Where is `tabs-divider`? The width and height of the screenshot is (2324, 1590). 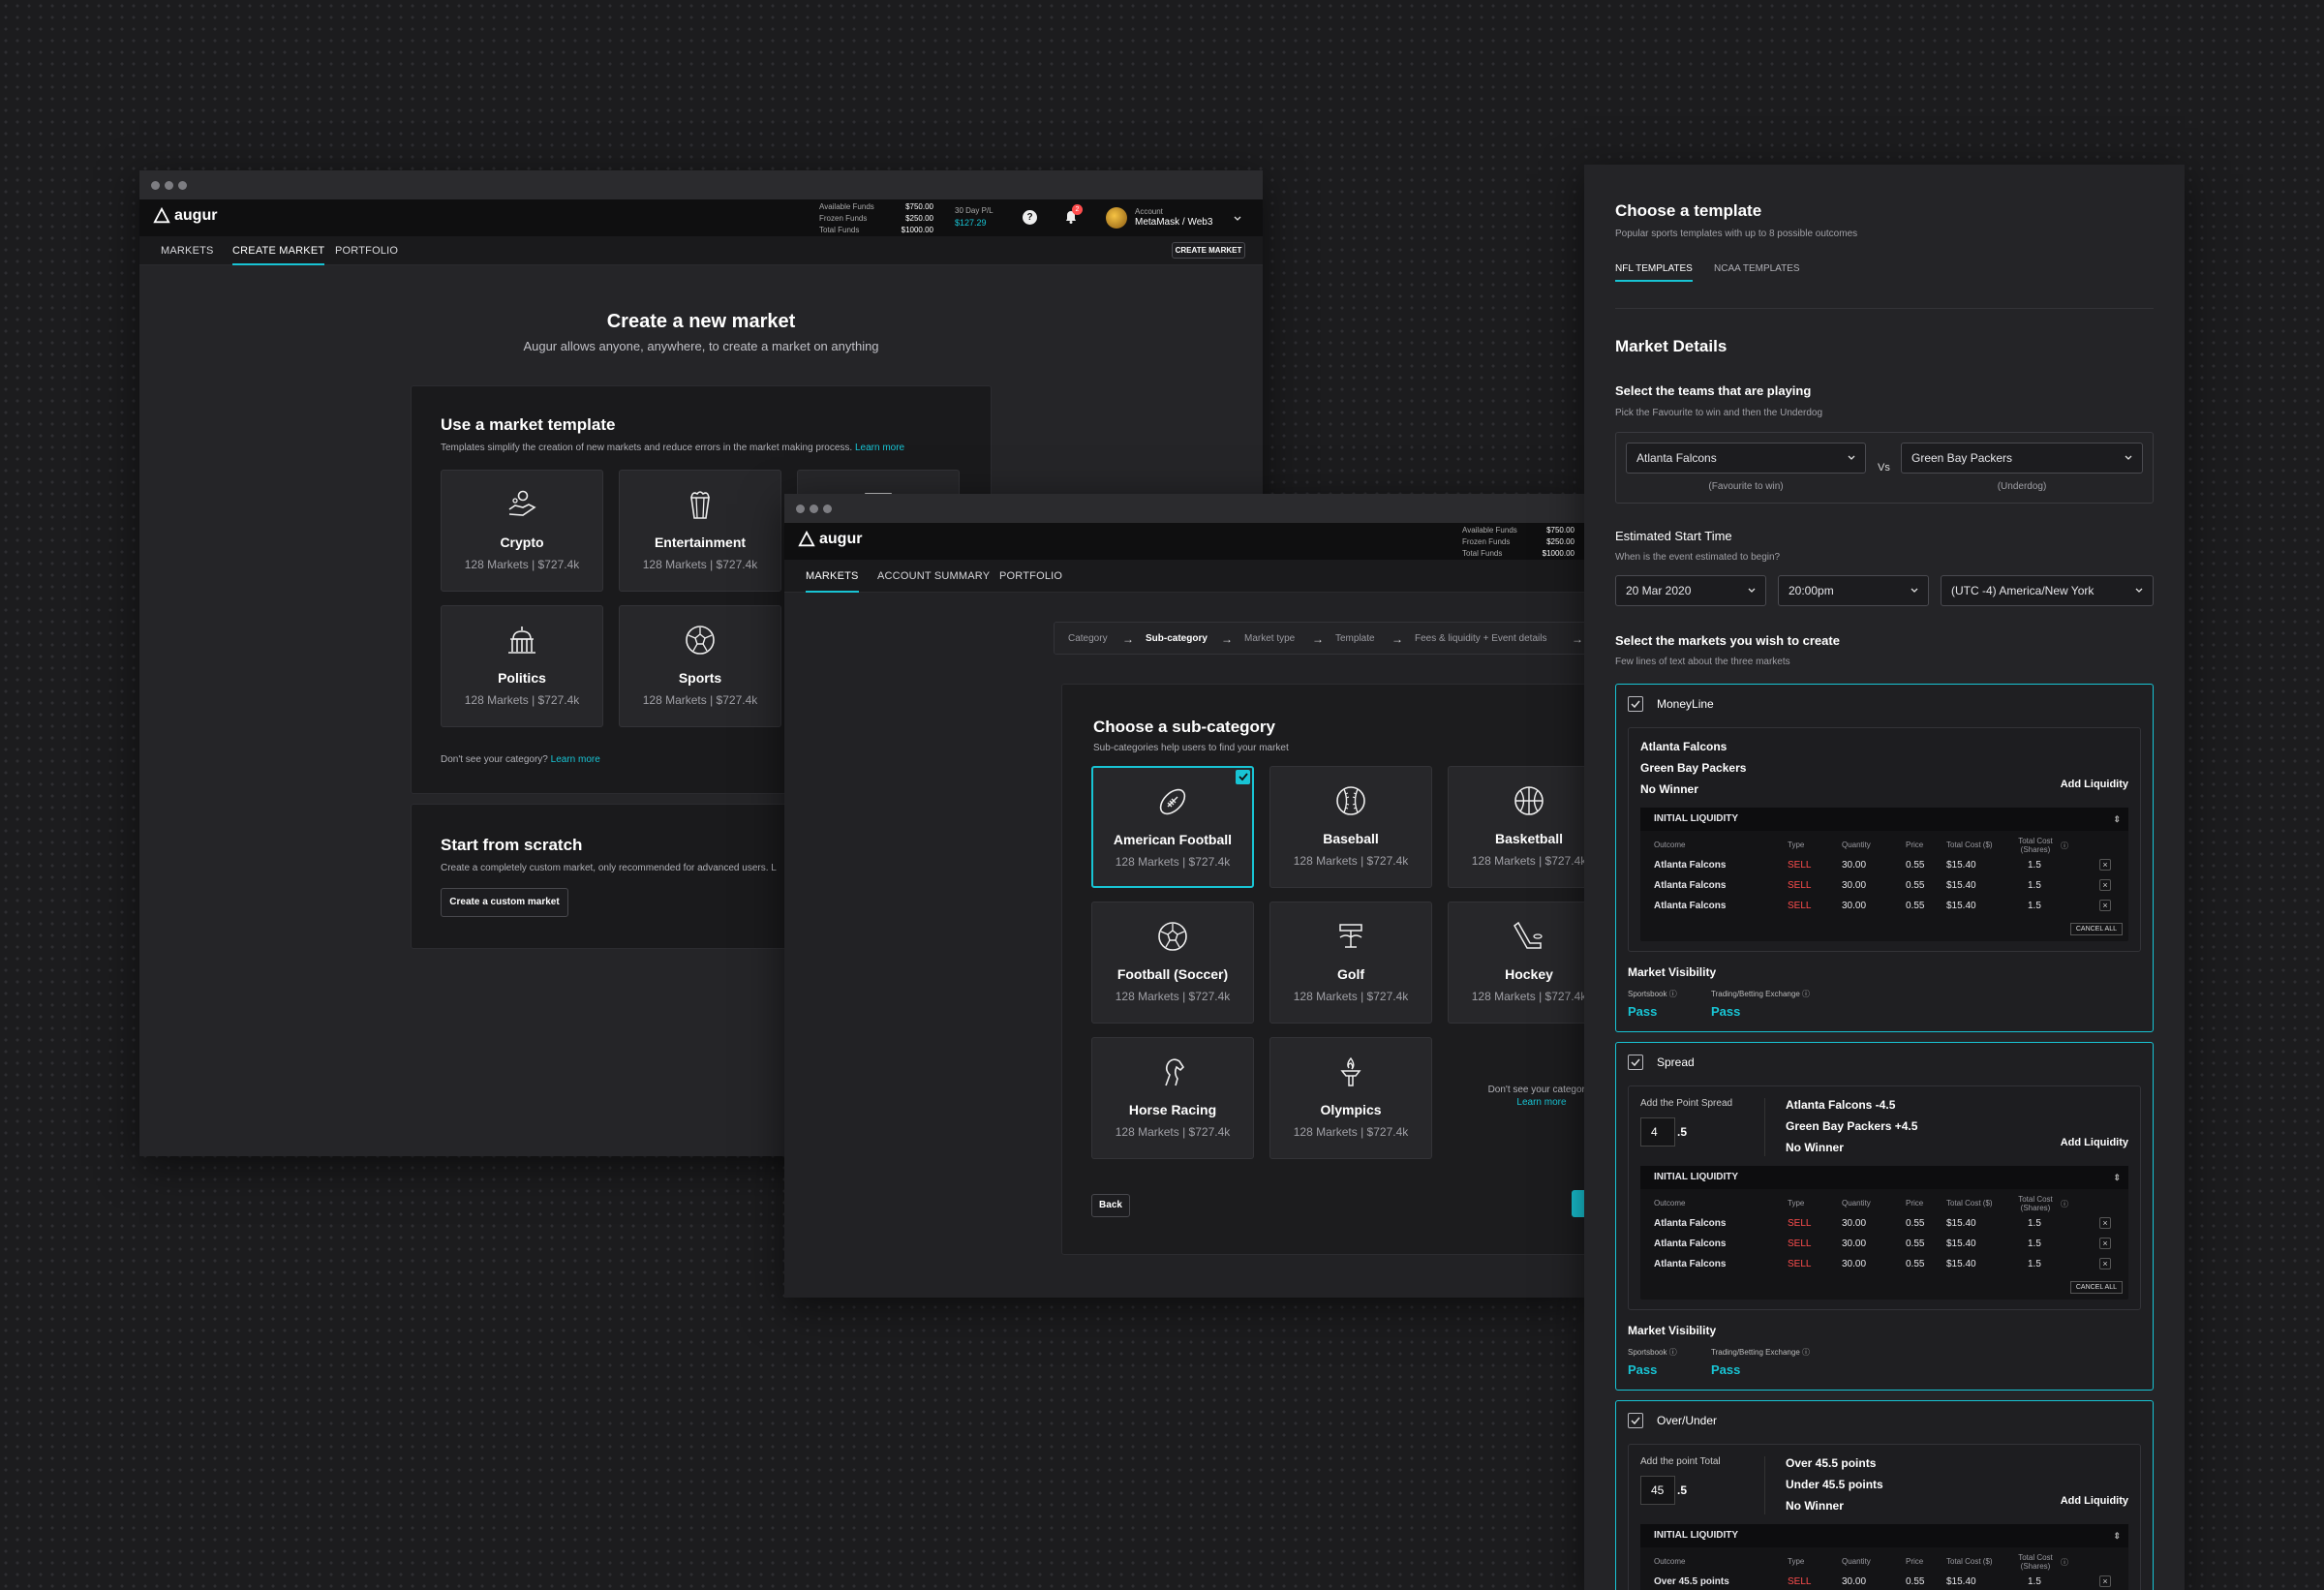
tabs-divider is located at coordinates (1885, 308).